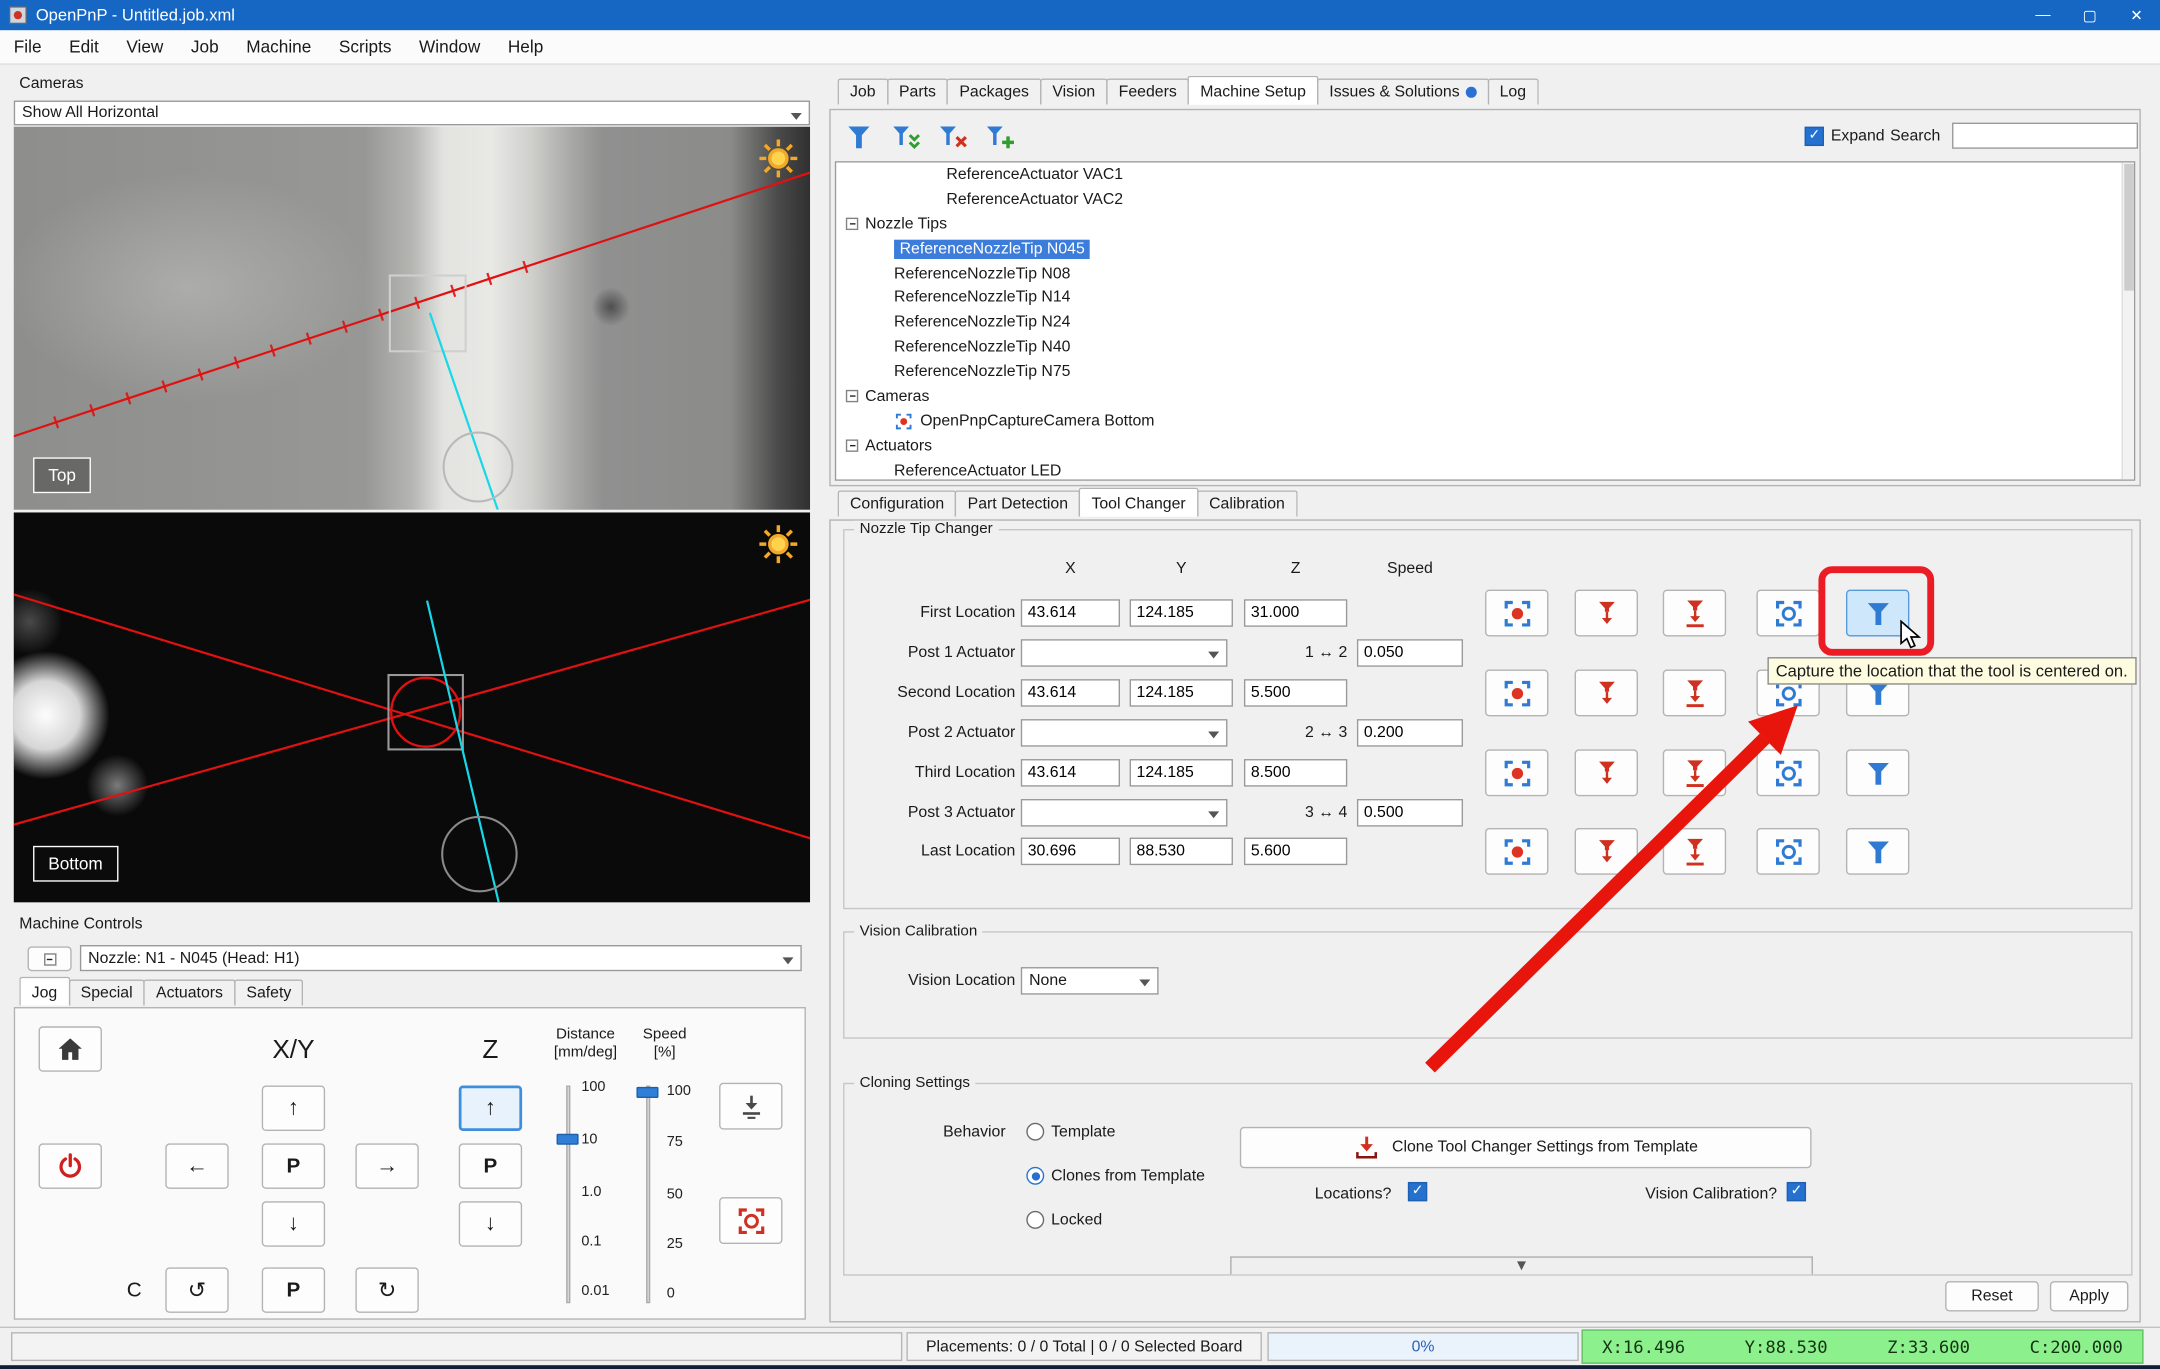  What do you see at coordinates (1124, 653) in the screenshot?
I see `post1-actuator-dropdown` at bounding box center [1124, 653].